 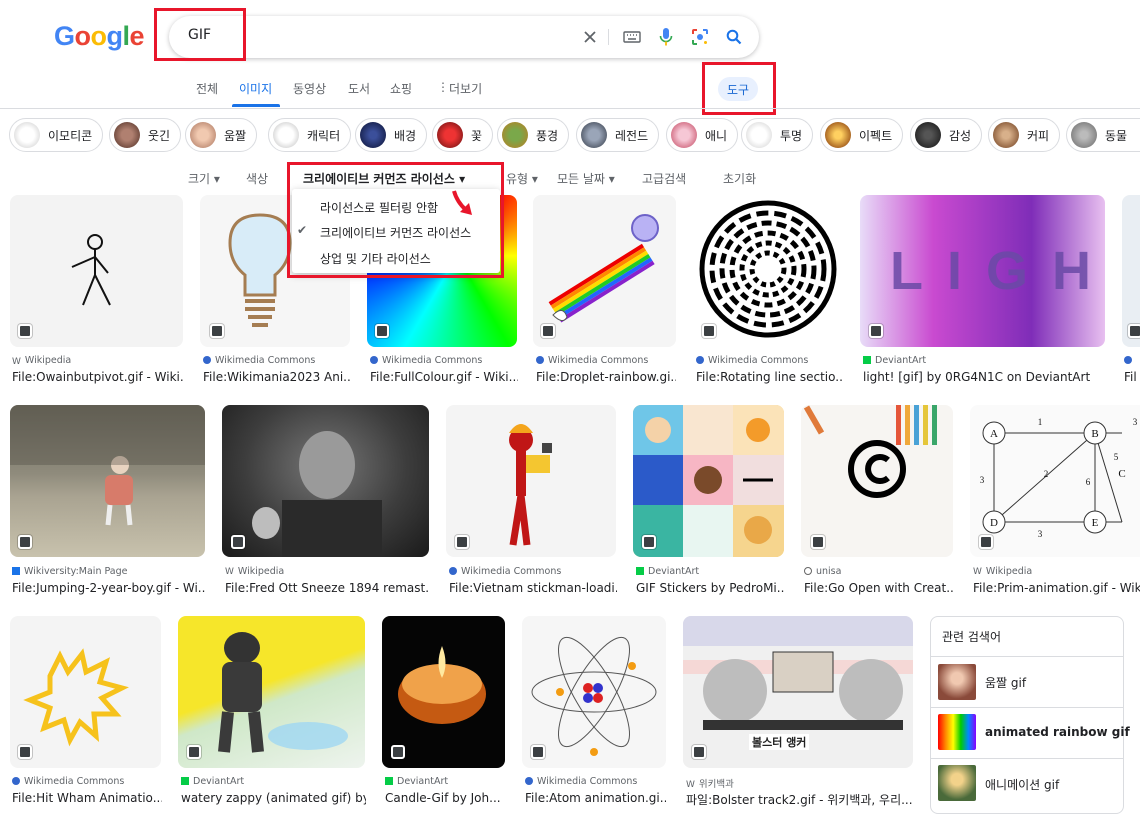 What do you see at coordinates (359, 88) in the screenshot?
I see `tab-books: 도서` at bounding box center [359, 88].